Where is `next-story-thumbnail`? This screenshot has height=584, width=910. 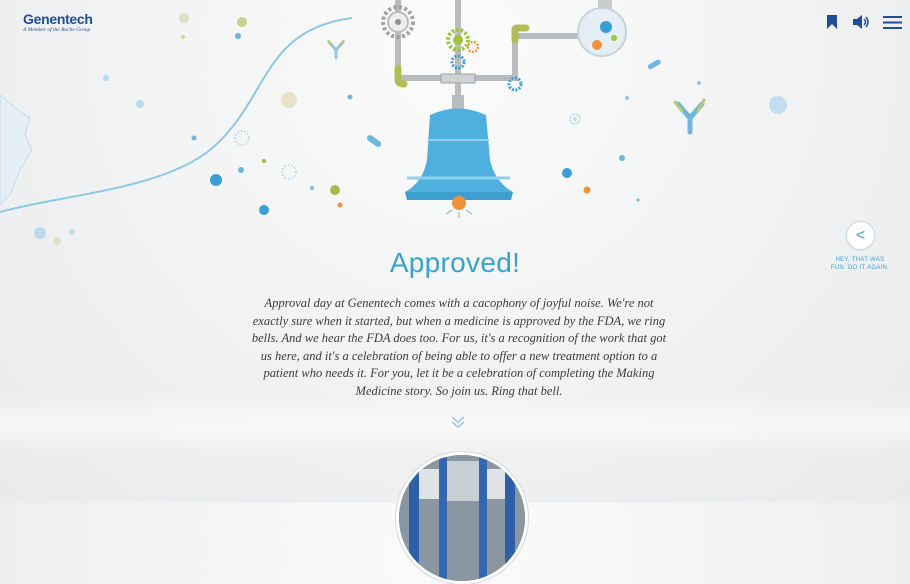 next-story-thumbnail is located at coordinates (462, 518).